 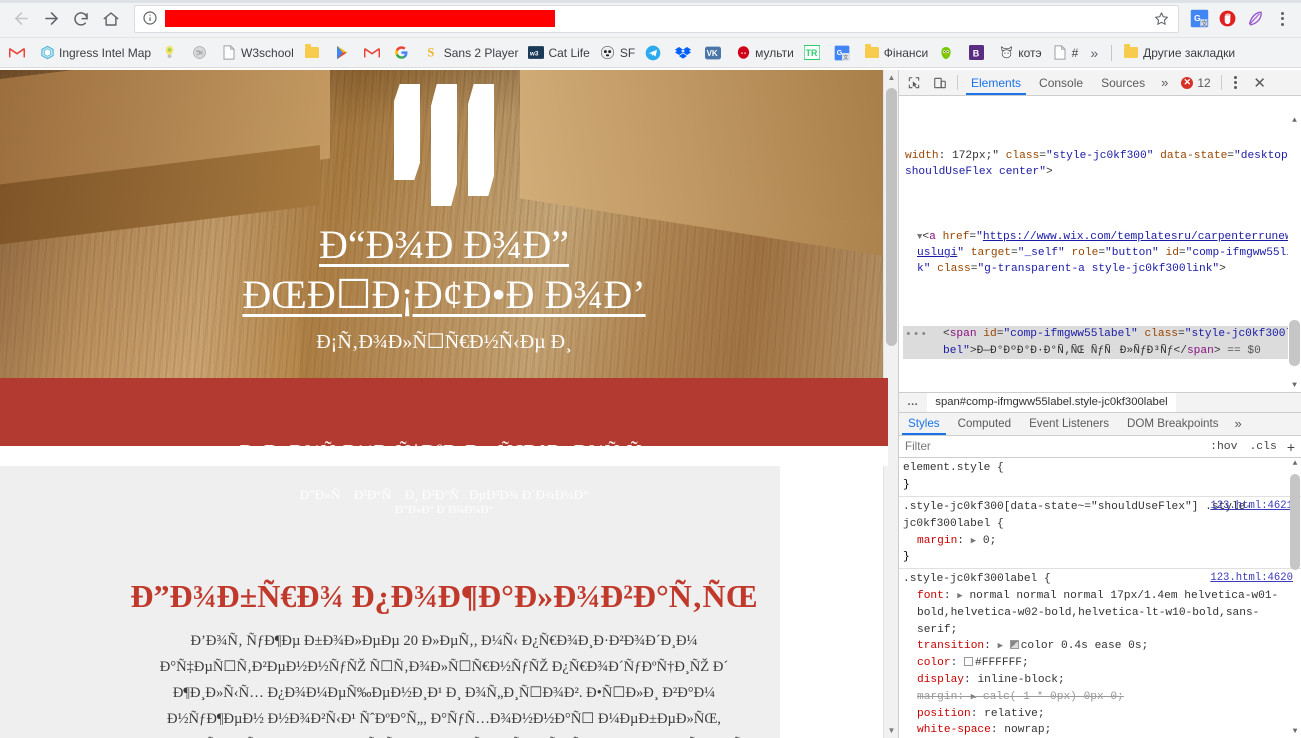 I want to click on forward-button, so click(x=51, y=19).